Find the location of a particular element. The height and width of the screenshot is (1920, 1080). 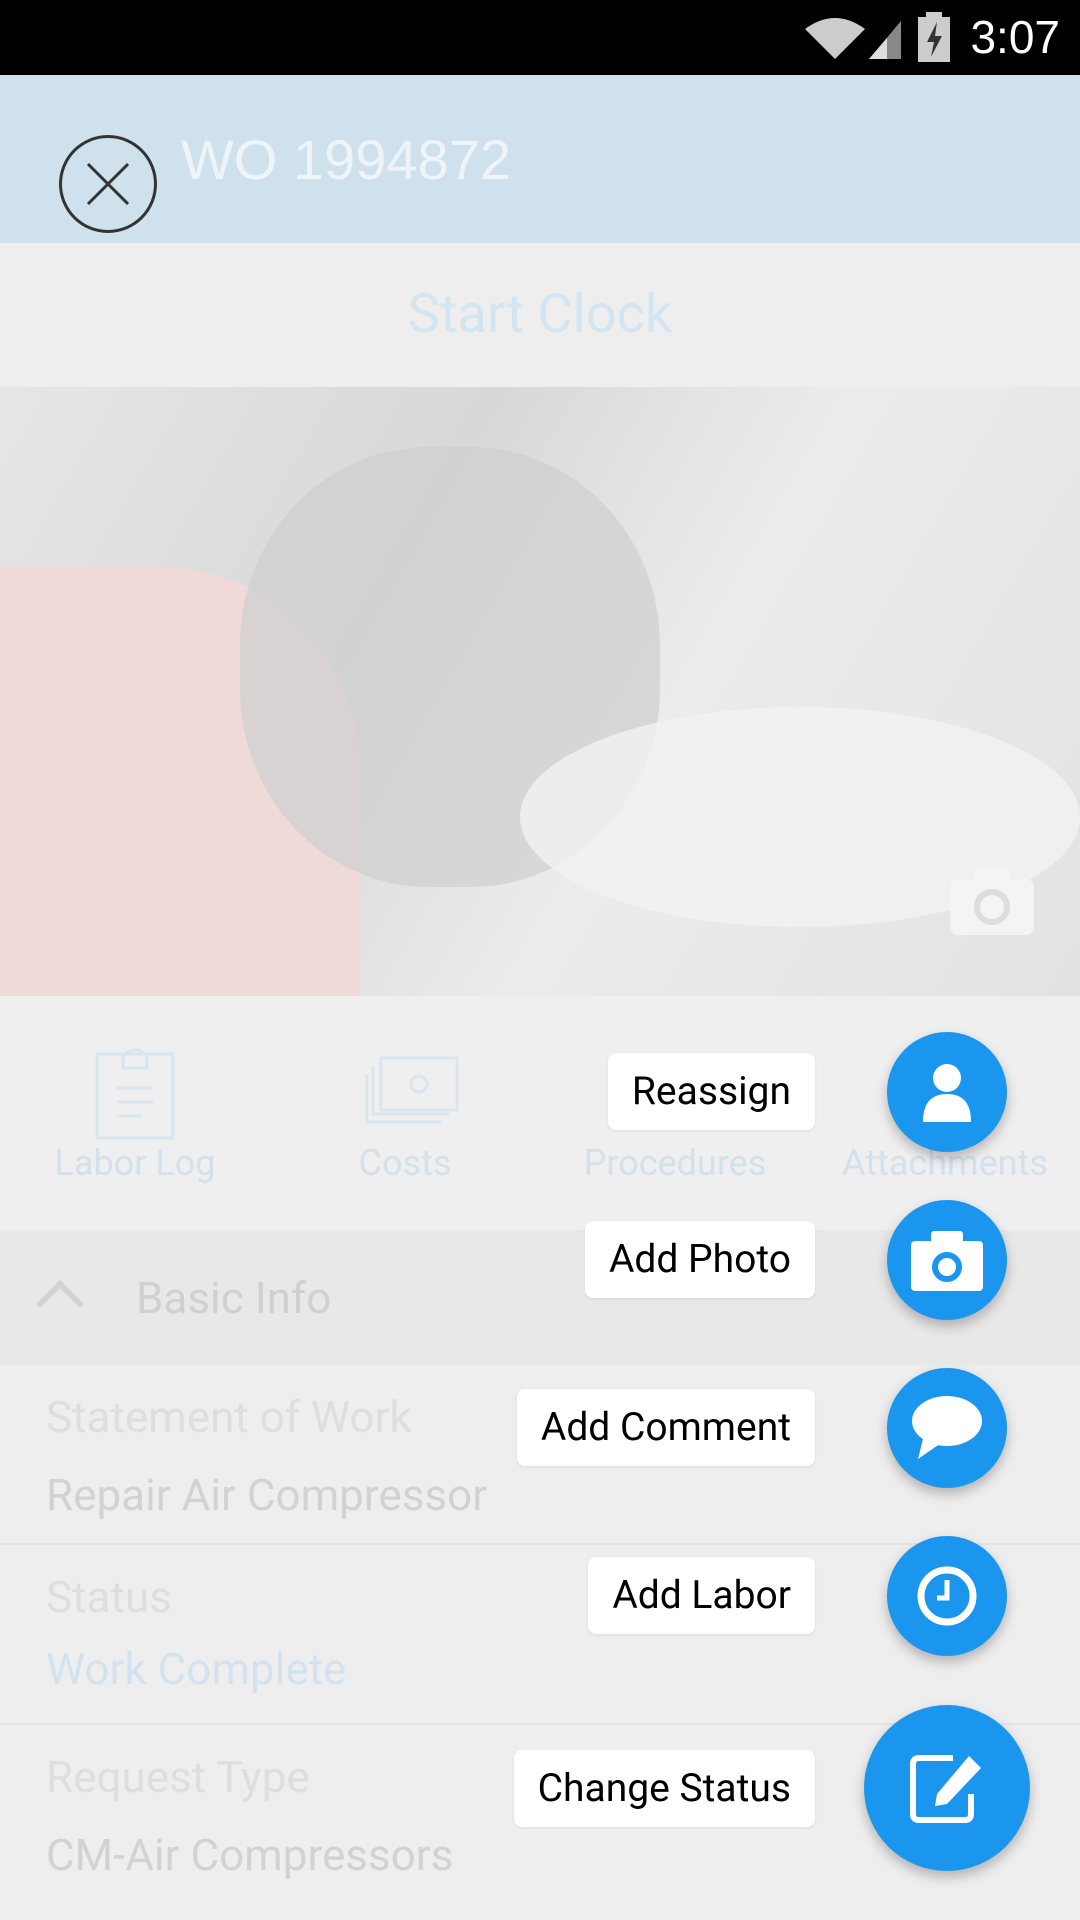

person-icon is located at coordinates (947, 1093).